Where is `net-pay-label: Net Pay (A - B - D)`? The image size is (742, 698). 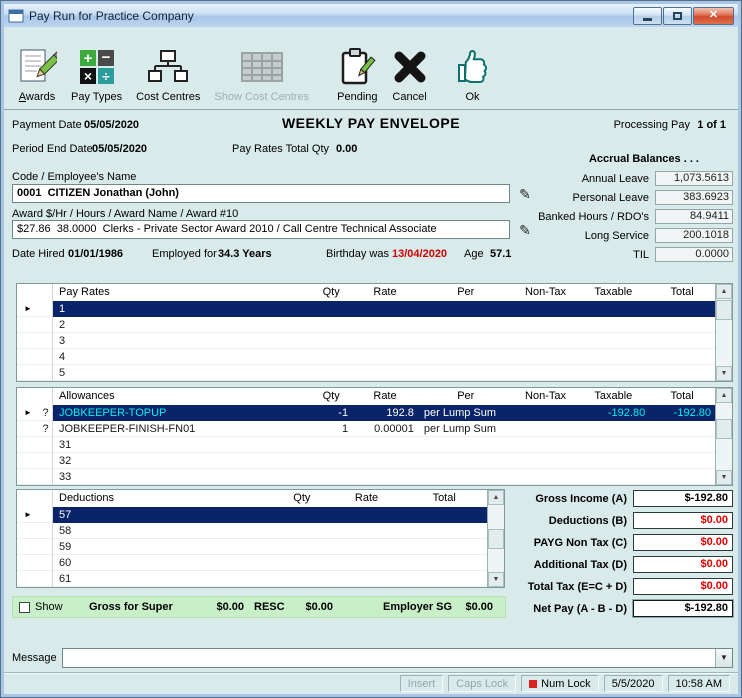
net-pay-label: Net Pay (A - B - D) is located at coordinates (580, 608).